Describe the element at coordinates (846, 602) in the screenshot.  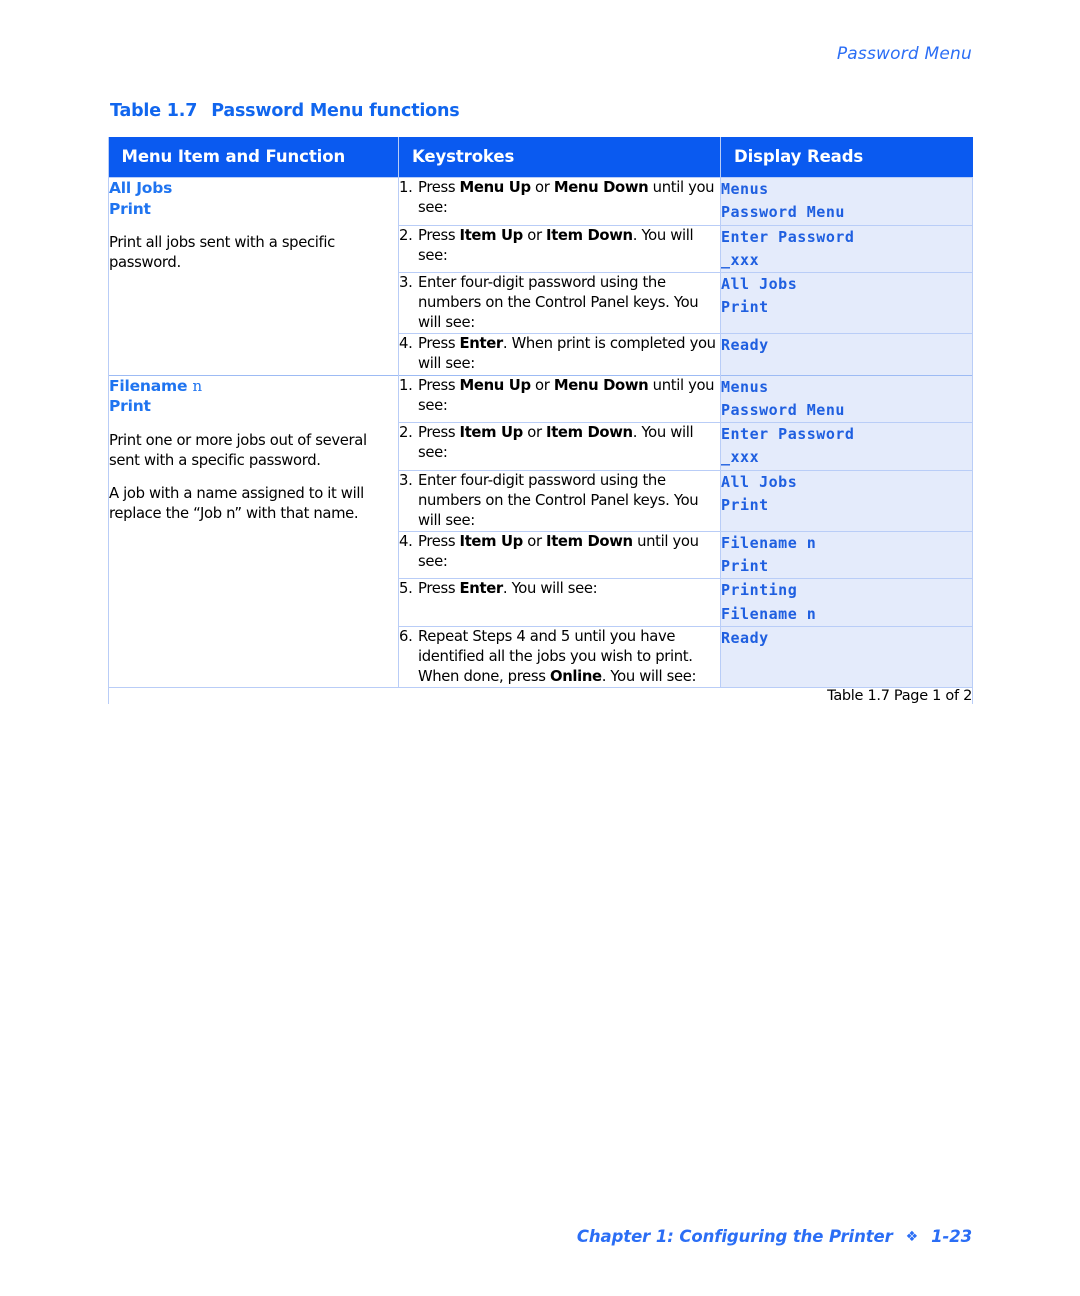
I see `display-reads-cell: Printing Filename n` at that location.